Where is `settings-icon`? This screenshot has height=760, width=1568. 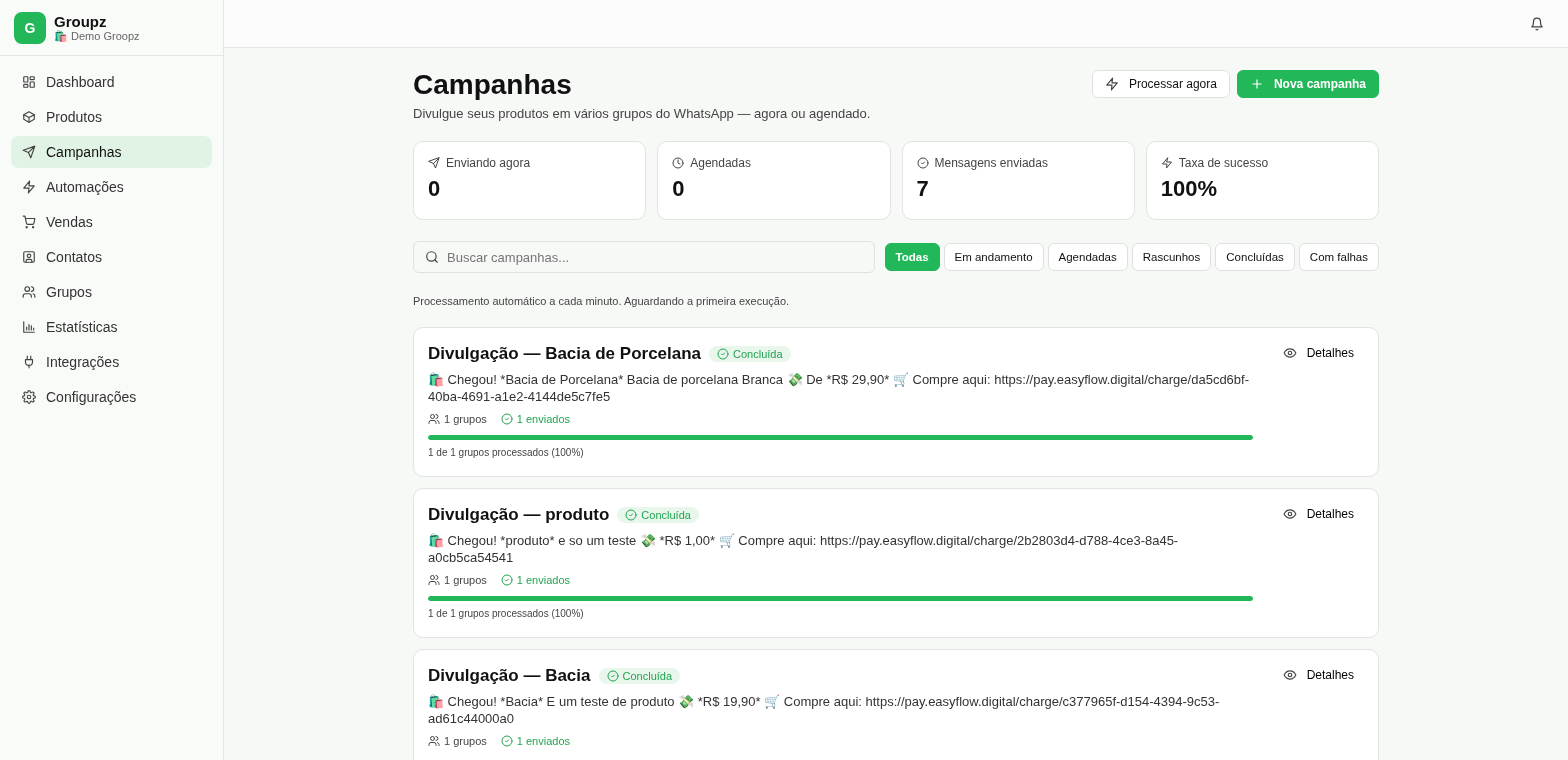
settings-icon is located at coordinates (29, 397).